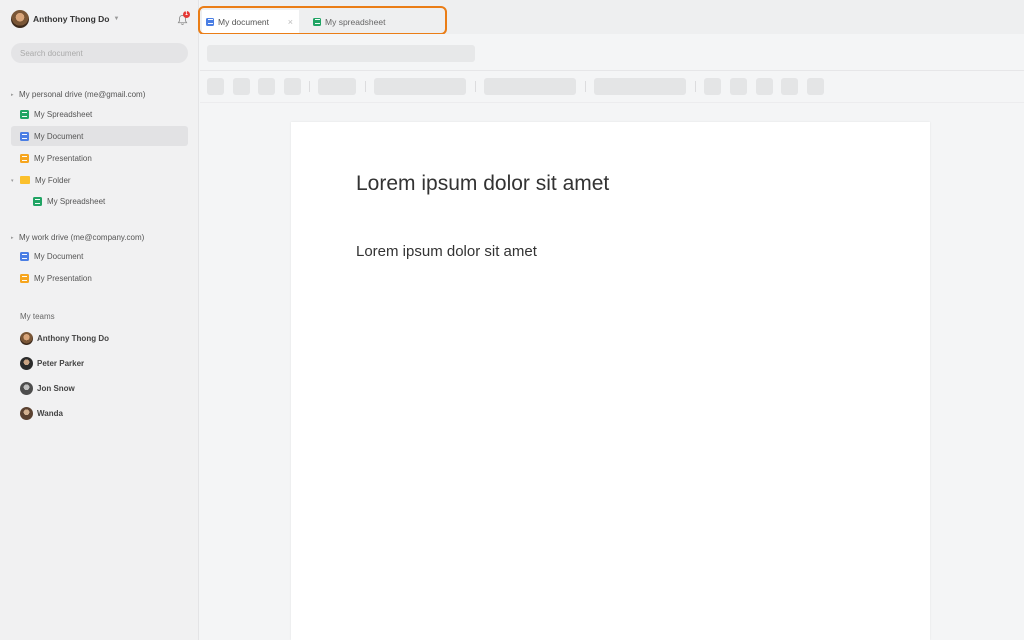 This screenshot has width=1024, height=640. What do you see at coordinates (82, 237) in the screenshot?
I see `drive-label: My work drive (me@company.com)` at bounding box center [82, 237].